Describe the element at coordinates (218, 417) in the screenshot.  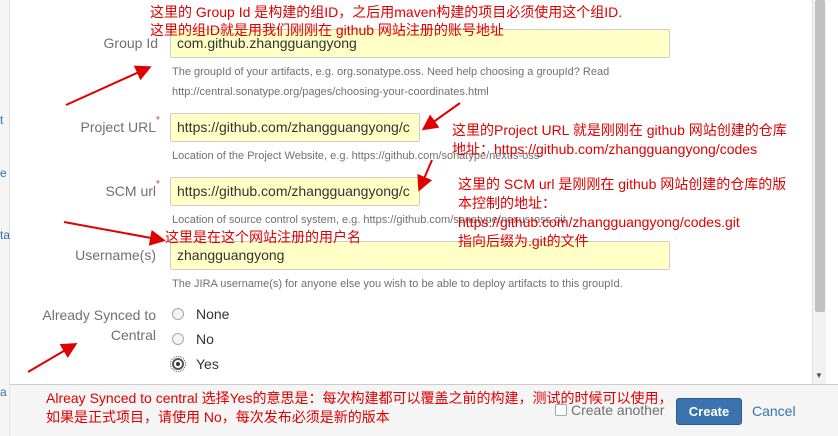
I see `annotation-synced-2: 如果是正式项目，请使用 No，每次发布必须是新的版本` at that location.